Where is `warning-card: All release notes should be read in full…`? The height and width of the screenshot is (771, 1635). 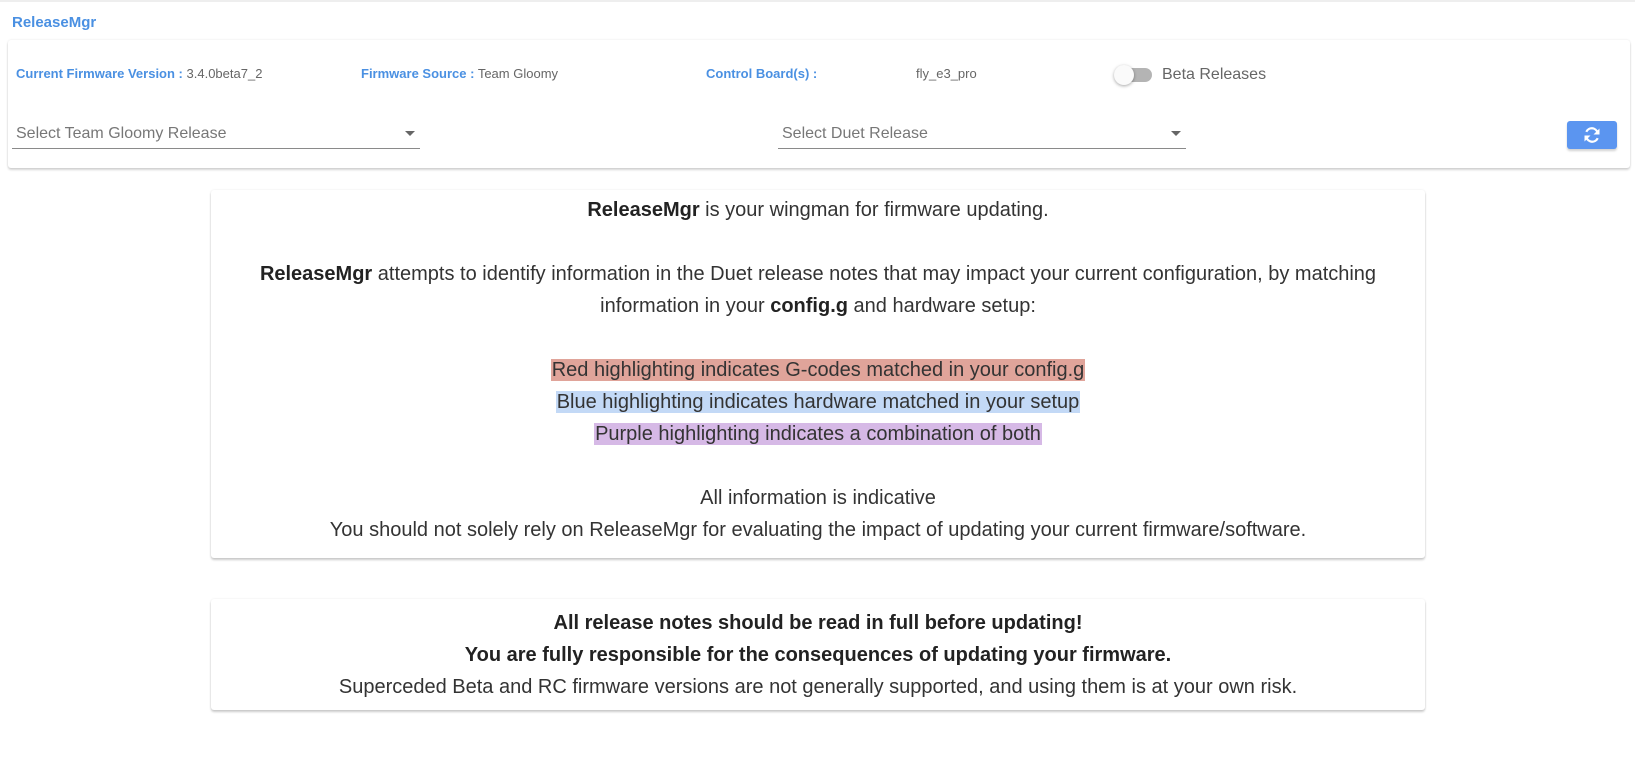 warning-card: All release notes should be read in full… is located at coordinates (818, 654).